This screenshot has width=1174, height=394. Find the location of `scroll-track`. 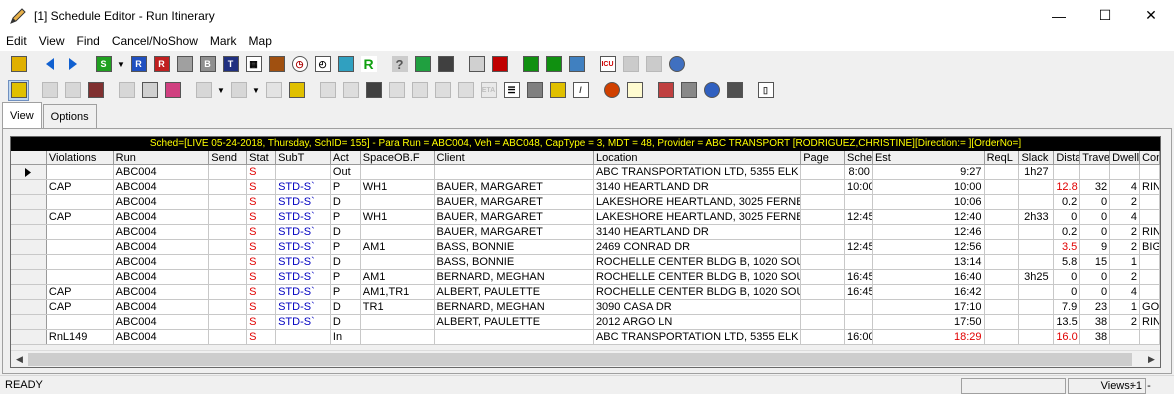

scroll-track is located at coordinates (585, 359).